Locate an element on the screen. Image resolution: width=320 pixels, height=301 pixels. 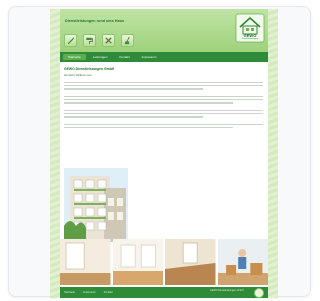
footer-link-impressum: Impressum is located at coordinates (89, 292).